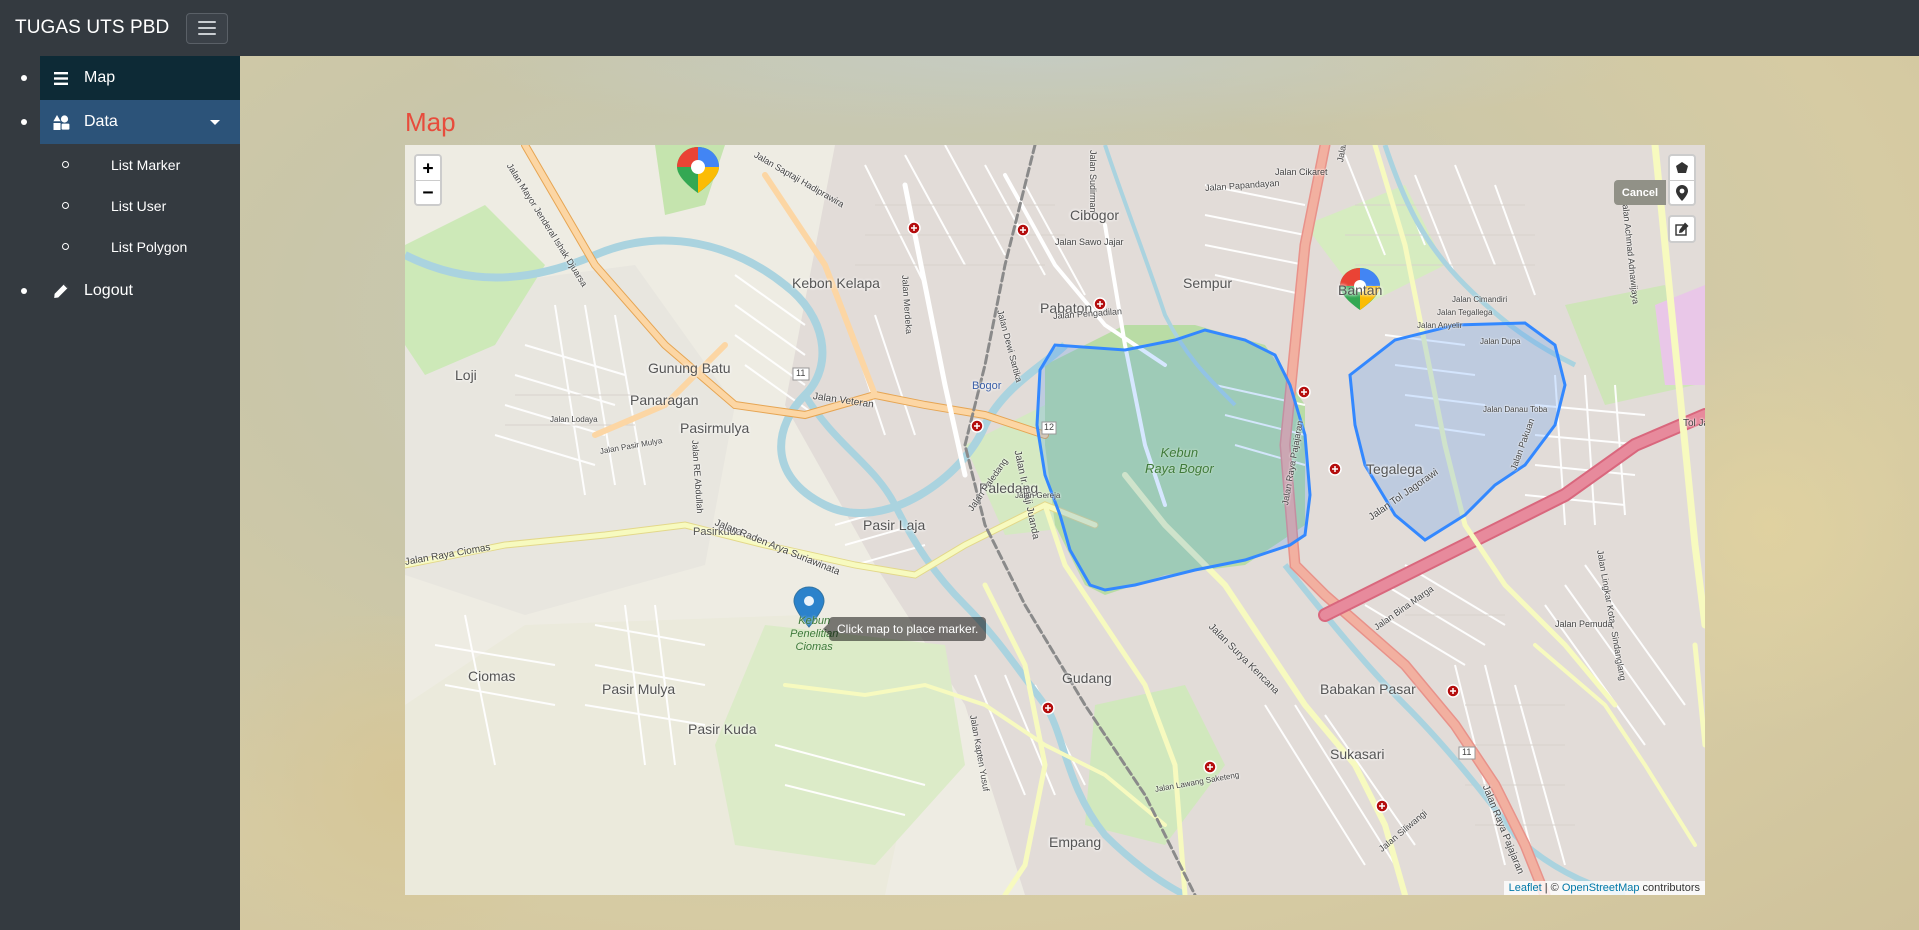 The width and height of the screenshot is (1919, 930). I want to click on sidebar-item-label: Data, so click(101, 121).